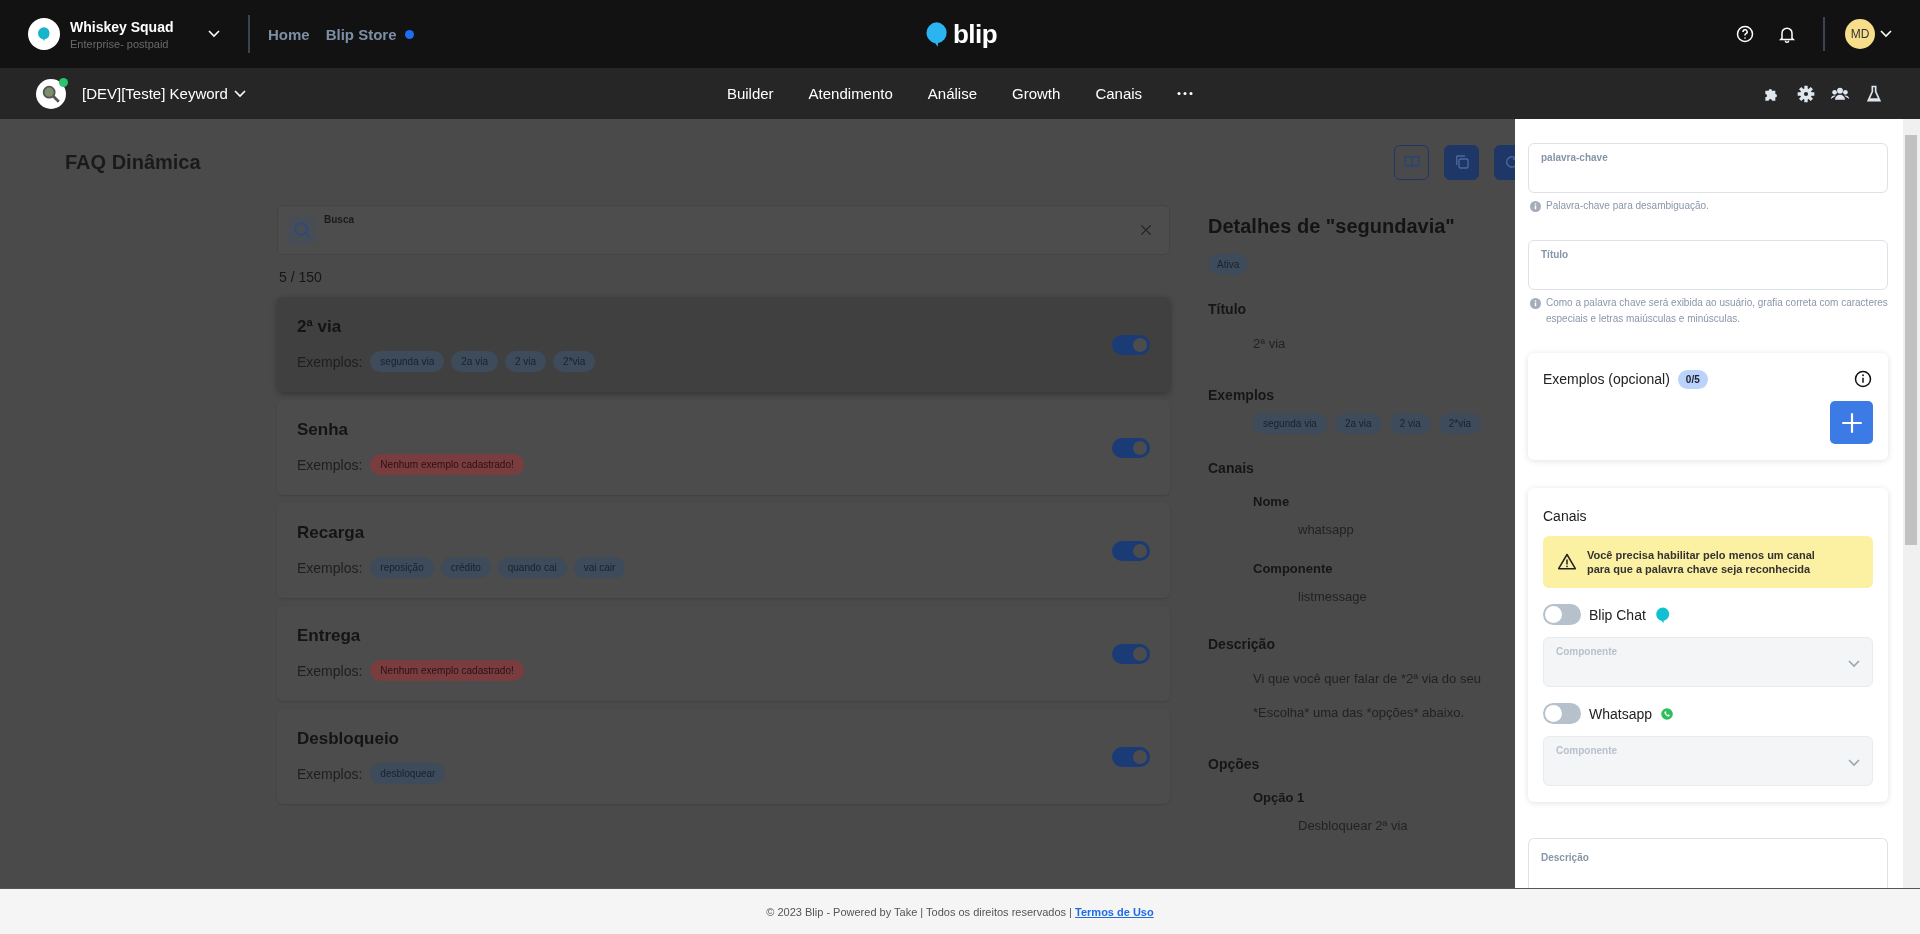 The width and height of the screenshot is (1920, 934). What do you see at coordinates (1860, 34) in the screenshot?
I see `user-avatar: MD` at bounding box center [1860, 34].